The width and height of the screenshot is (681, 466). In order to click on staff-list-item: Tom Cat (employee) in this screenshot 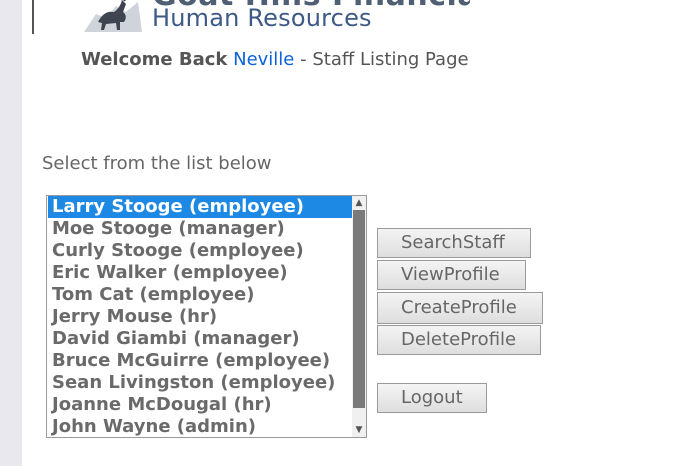, I will do `click(201, 295)`.